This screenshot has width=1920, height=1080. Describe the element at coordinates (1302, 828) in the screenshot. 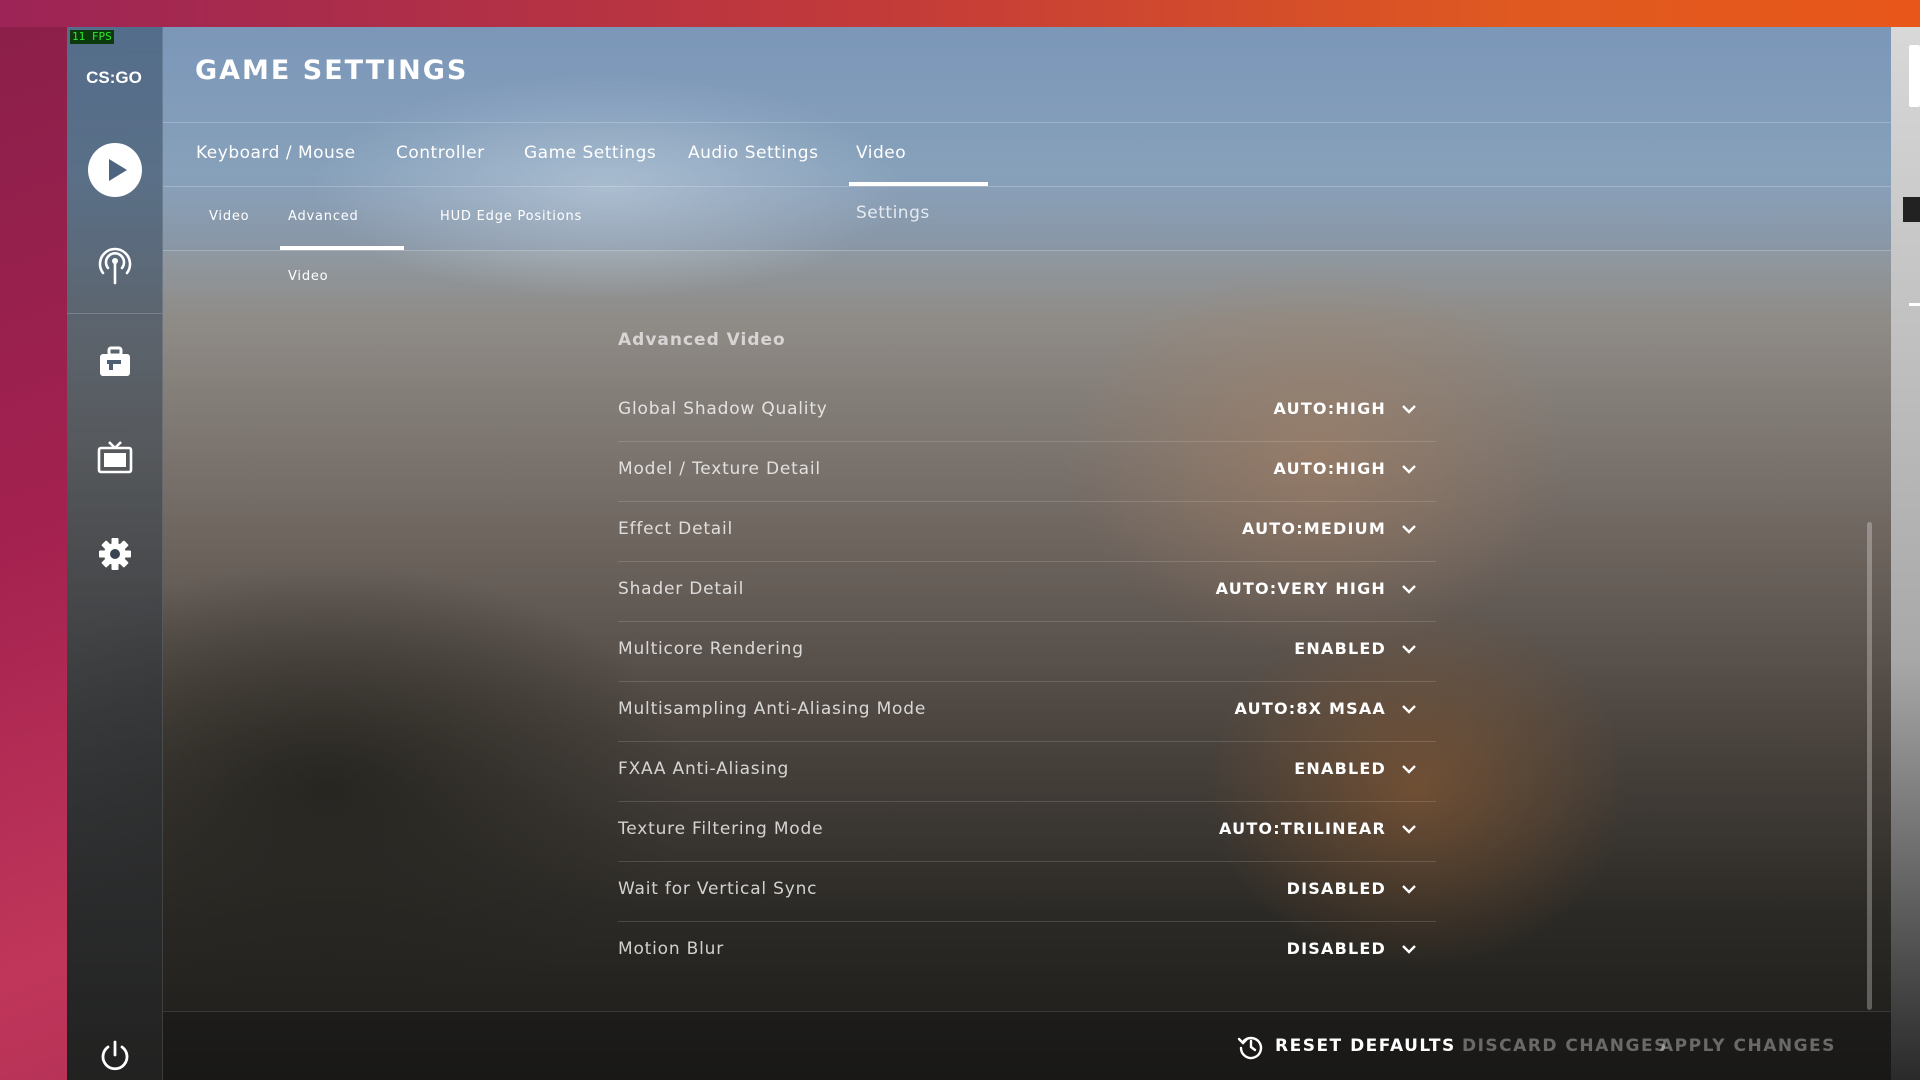

I see `setting-dropdown-value: AUTO:TRILINEAR` at that location.